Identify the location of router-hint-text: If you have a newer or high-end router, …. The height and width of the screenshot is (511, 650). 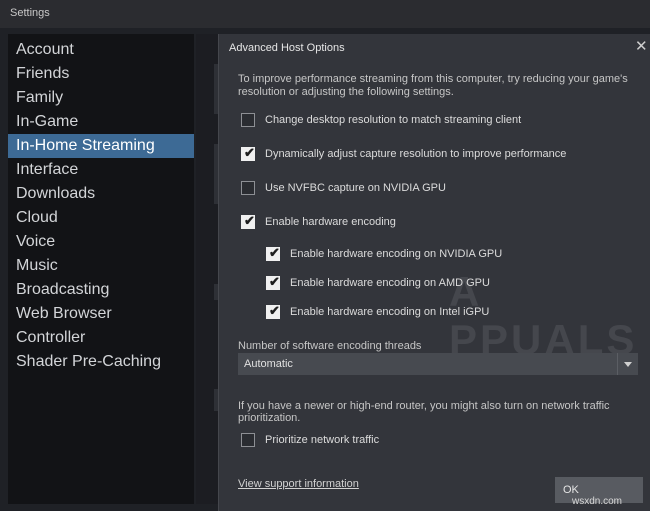
(424, 412).